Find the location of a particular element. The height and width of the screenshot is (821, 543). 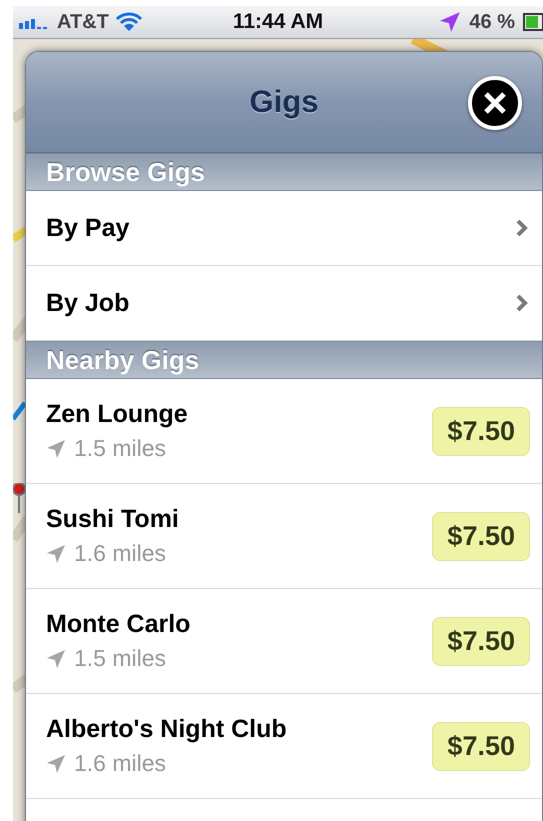

battery-percent: 46 % is located at coordinates (492, 22).